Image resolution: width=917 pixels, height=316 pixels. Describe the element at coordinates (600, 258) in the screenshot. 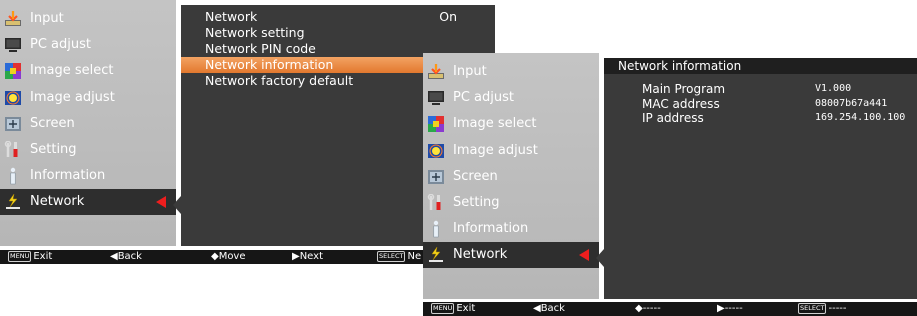

I see `selection-notch-front` at that location.